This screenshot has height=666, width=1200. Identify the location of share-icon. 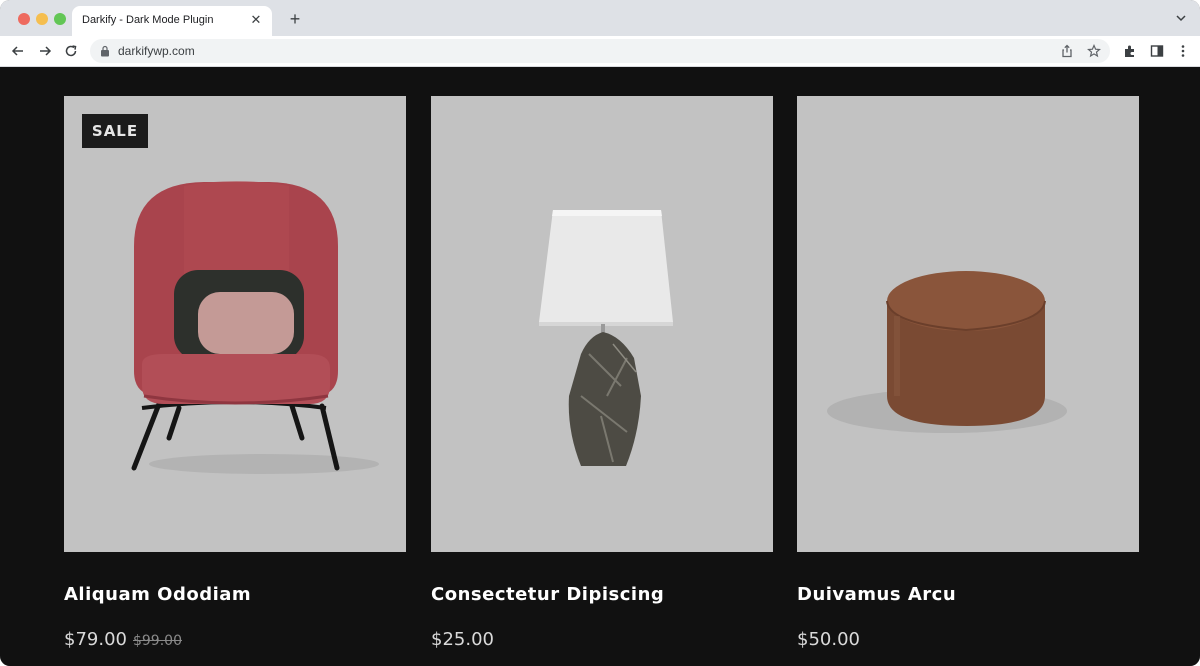
(1067, 51).